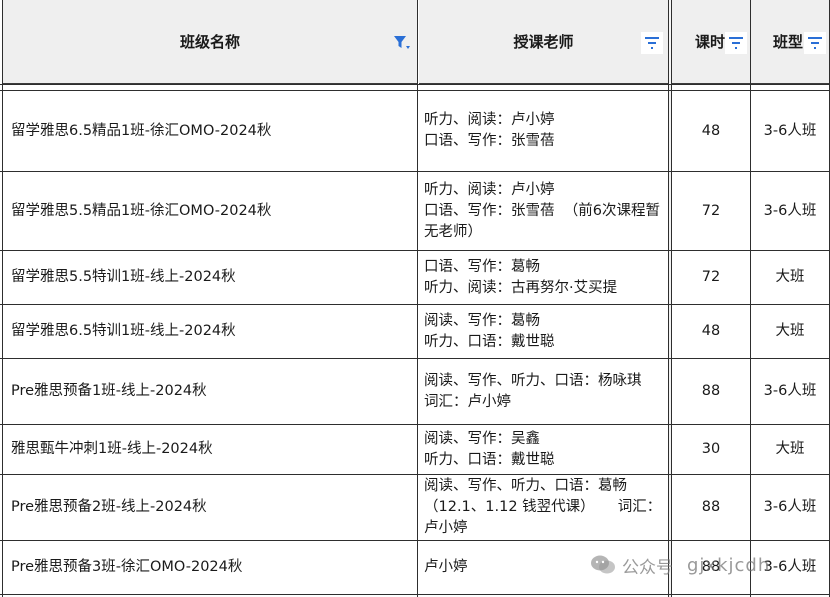 Image resolution: width=830 pixels, height=597 pixels. I want to click on header-hours-label: 课时, so click(710, 42).